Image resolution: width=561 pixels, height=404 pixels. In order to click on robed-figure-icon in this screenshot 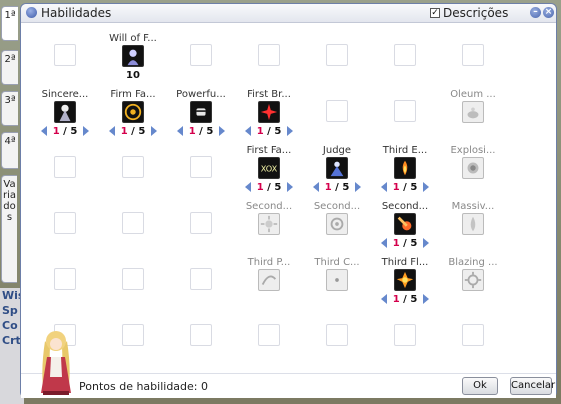, I will do `click(65, 112)`.